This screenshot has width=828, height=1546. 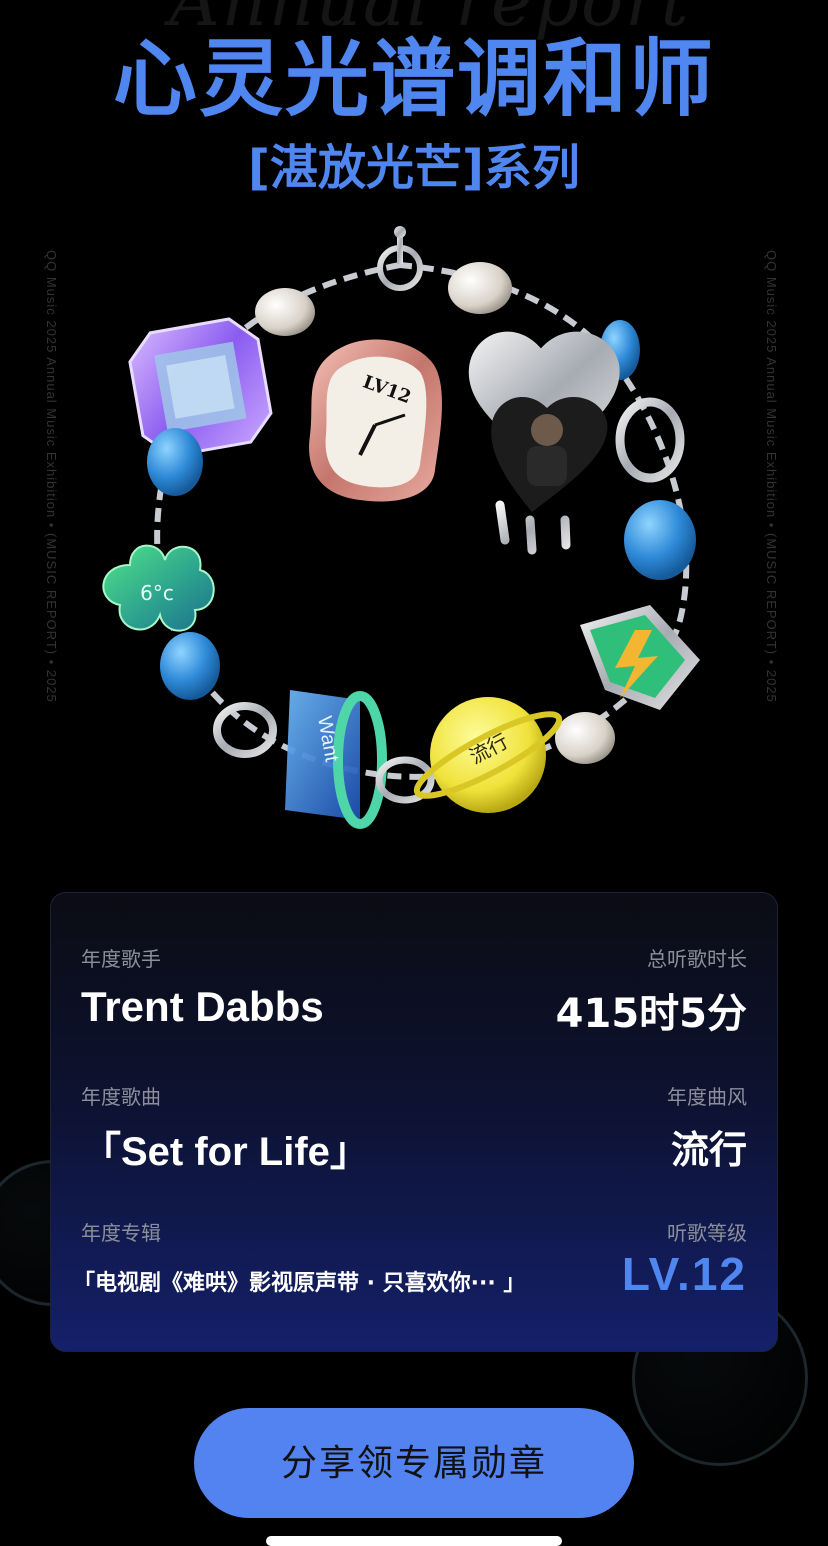 I want to click on duration-label: 总听歌时长, so click(x=697, y=959).